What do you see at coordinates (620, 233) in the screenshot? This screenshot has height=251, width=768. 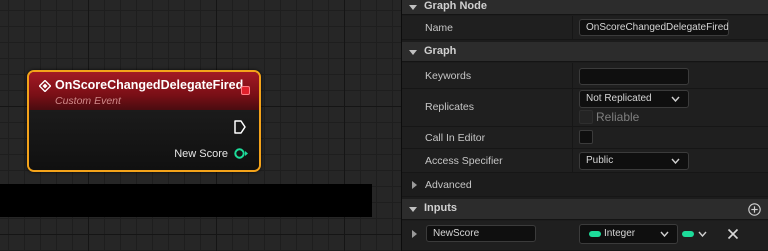 I see `param-type-value: Integer` at bounding box center [620, 233].